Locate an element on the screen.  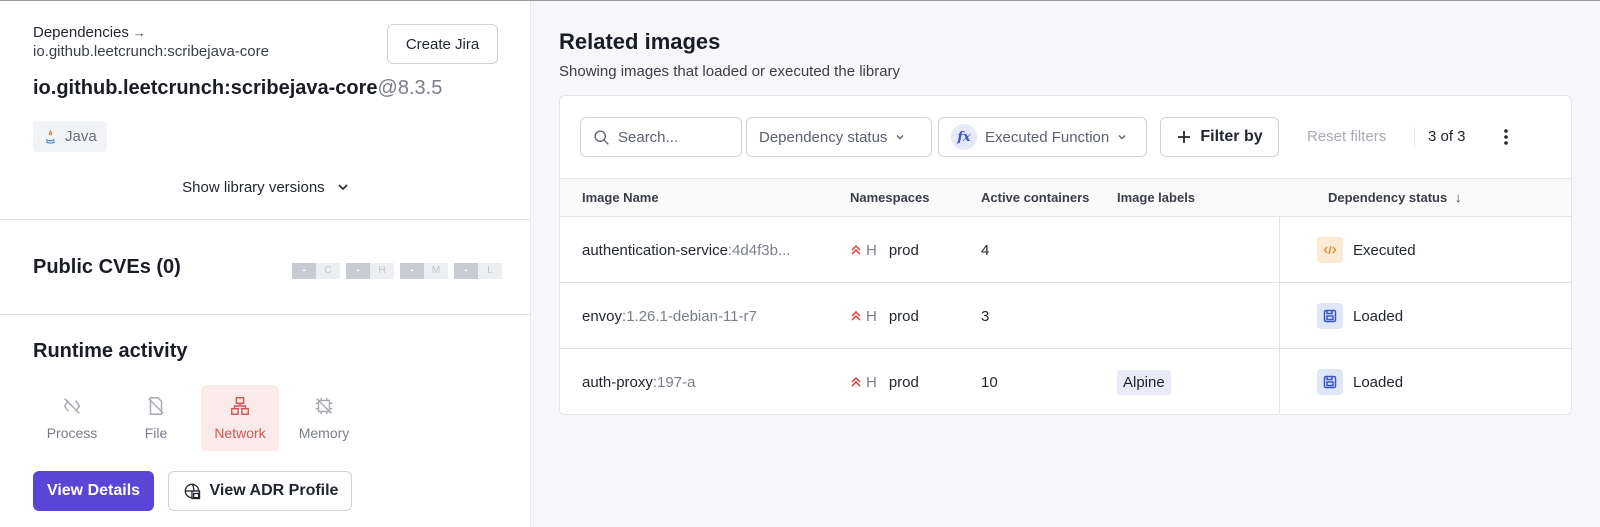
severity-high: -H is located at coordinates (370, 271).